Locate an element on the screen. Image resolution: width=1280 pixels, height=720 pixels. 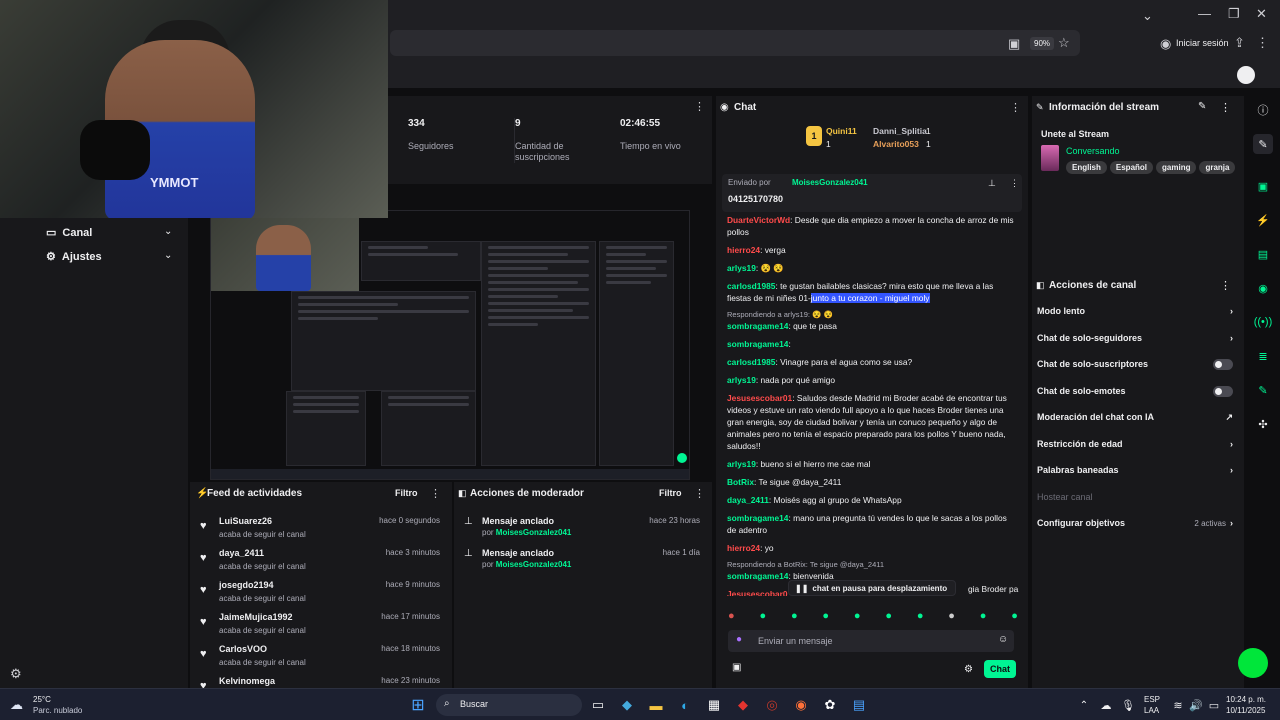
tag-chip: gaming is located at coordinates (1176, 167).